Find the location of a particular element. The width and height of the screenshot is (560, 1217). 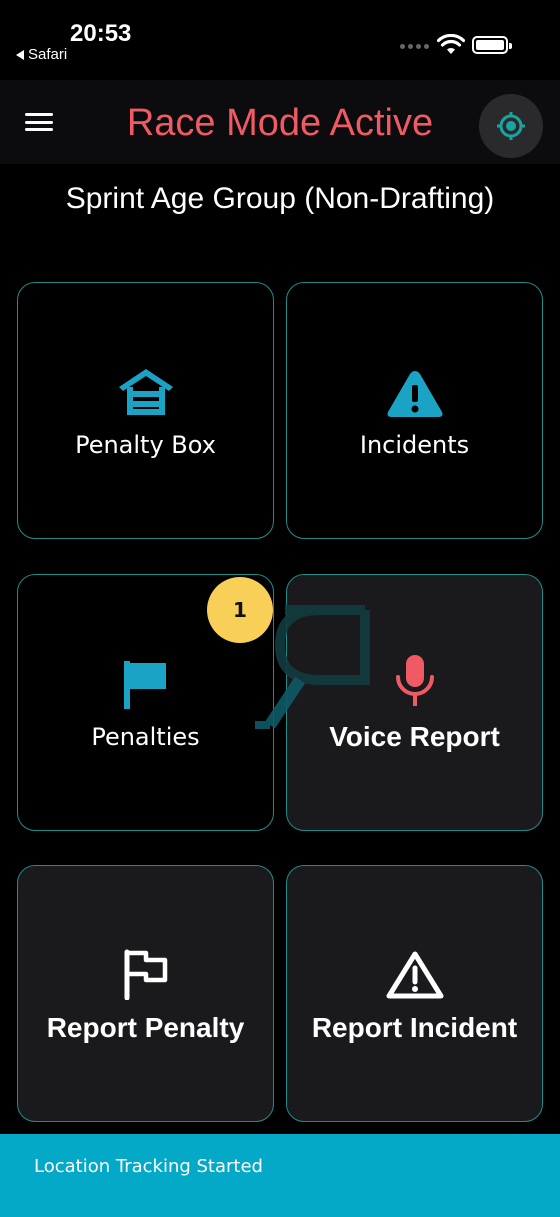

tile-label: Incidents is located at coordinates (414, 445).